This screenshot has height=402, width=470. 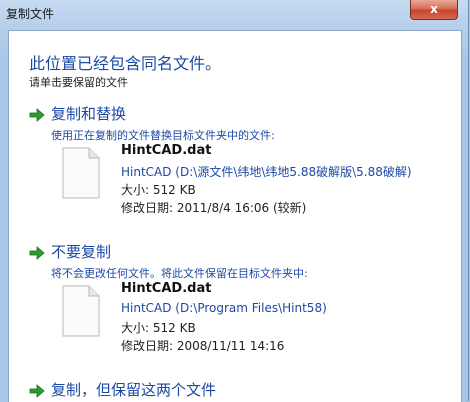 I want to click on file-path: HintCAD (D:\Program Files\Hint58), so click(x=224, y=308).